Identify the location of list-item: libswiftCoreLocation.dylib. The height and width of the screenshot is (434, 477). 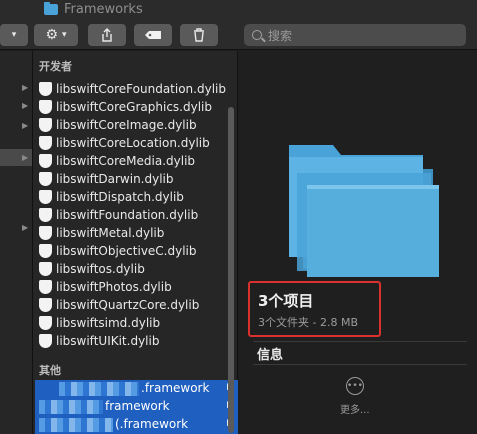
(124, 143).